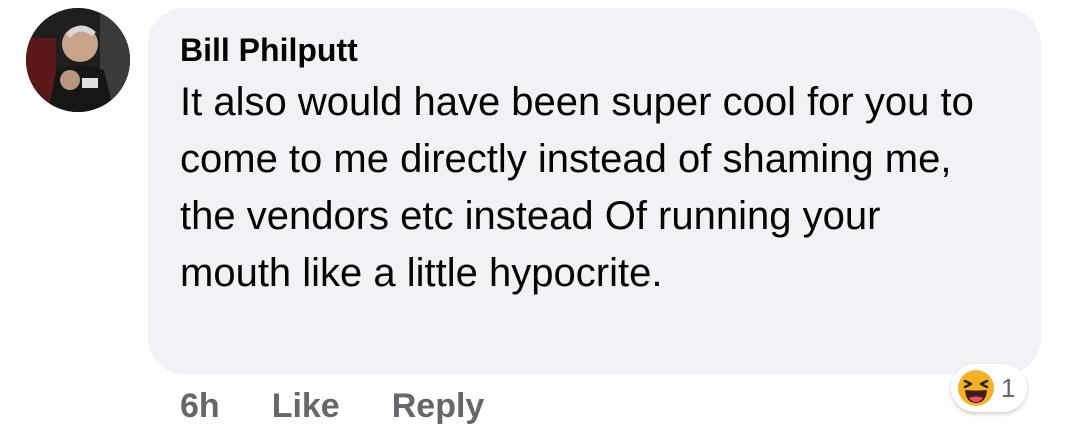 The height and width of the screenshot is (439, 1073). I want to click on reply-button: Reply, so click(438, 406).